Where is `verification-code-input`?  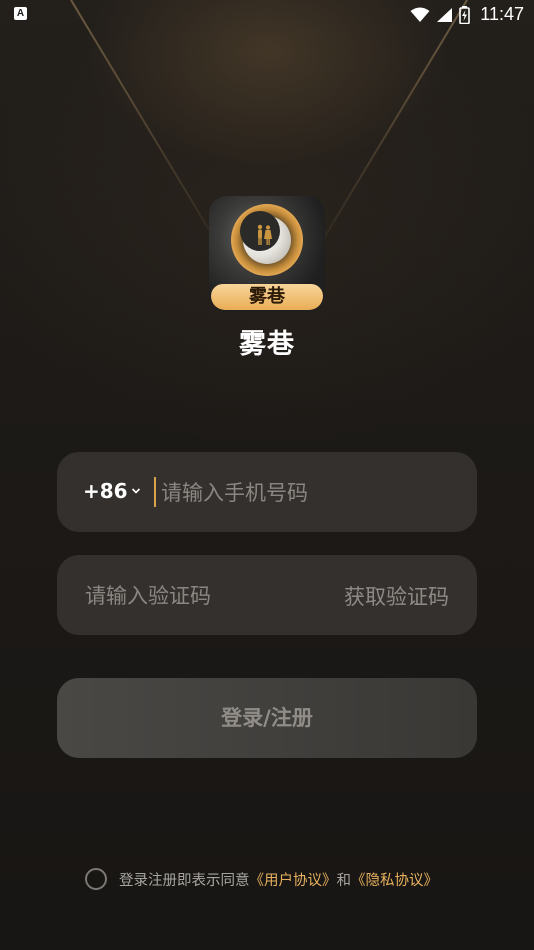
verification-code-input is located at coordinates (200, 596).